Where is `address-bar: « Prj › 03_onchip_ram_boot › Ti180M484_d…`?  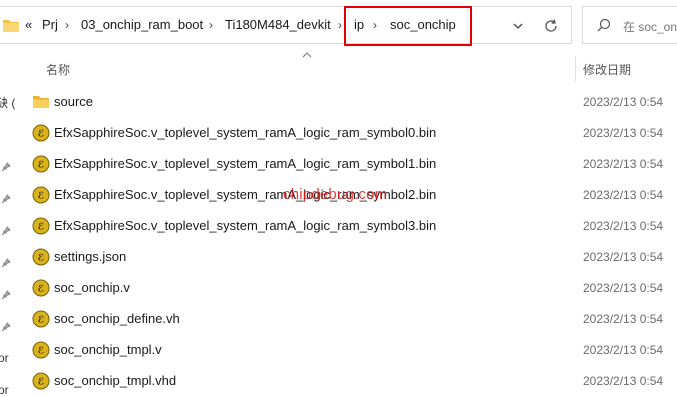 address-bar: « Prj › 03_onchip_ram_boot › Ti180M484_d… is located at coordinates (286, 25).